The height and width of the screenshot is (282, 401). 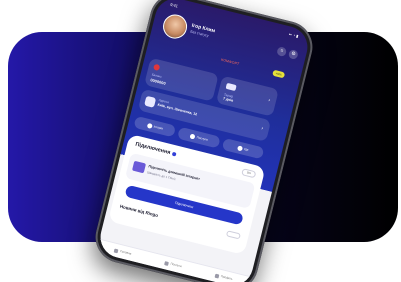 I want to click on avatar, so click(x=175, y=27).